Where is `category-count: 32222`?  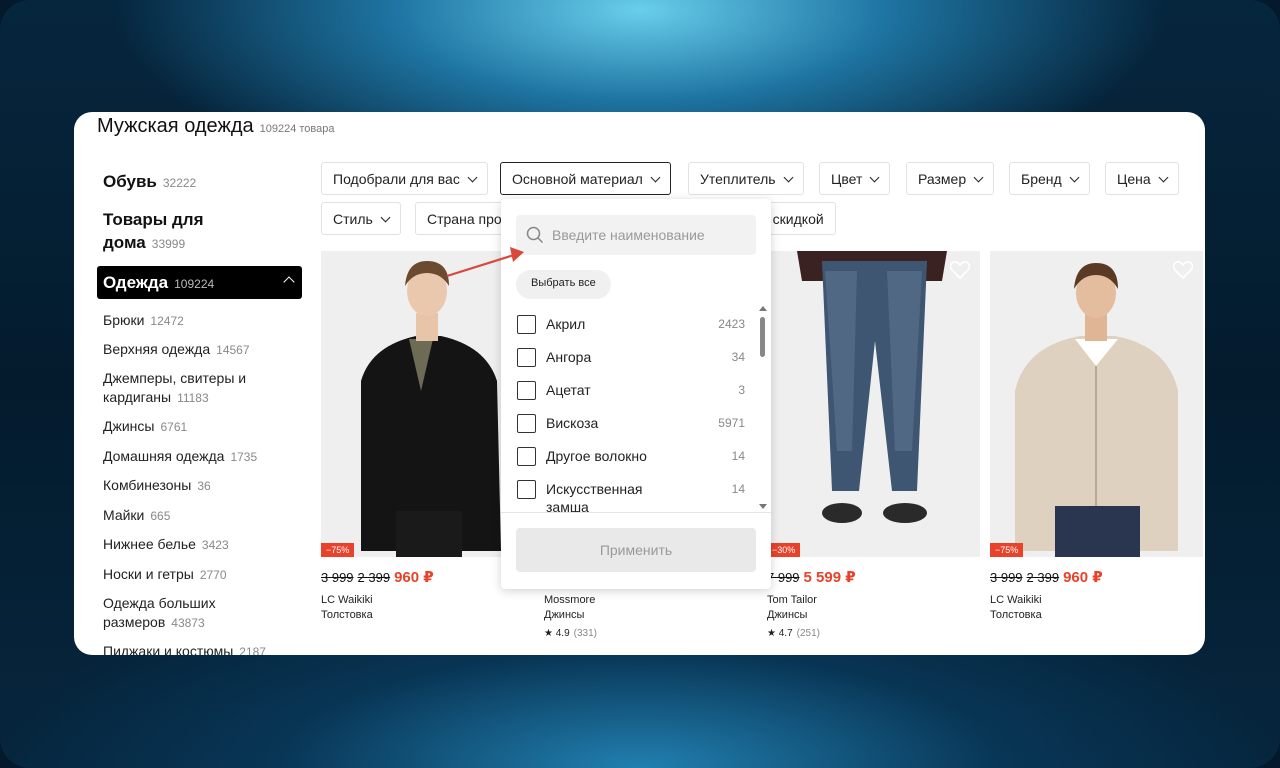 category-count: 32222 is located at coordinates (179, 183).